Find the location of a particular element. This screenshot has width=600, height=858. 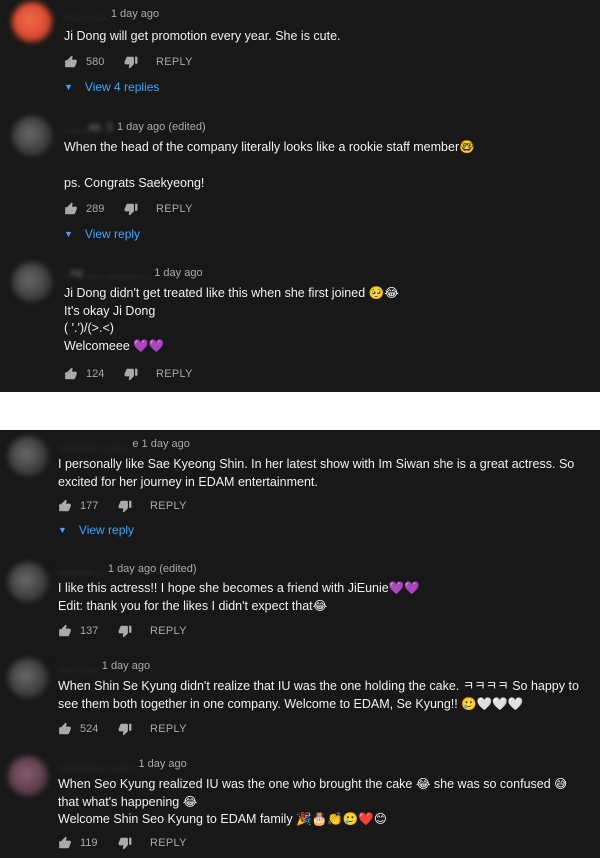

comment-actions: 289 REPLY is located at coordinates (128, 209).